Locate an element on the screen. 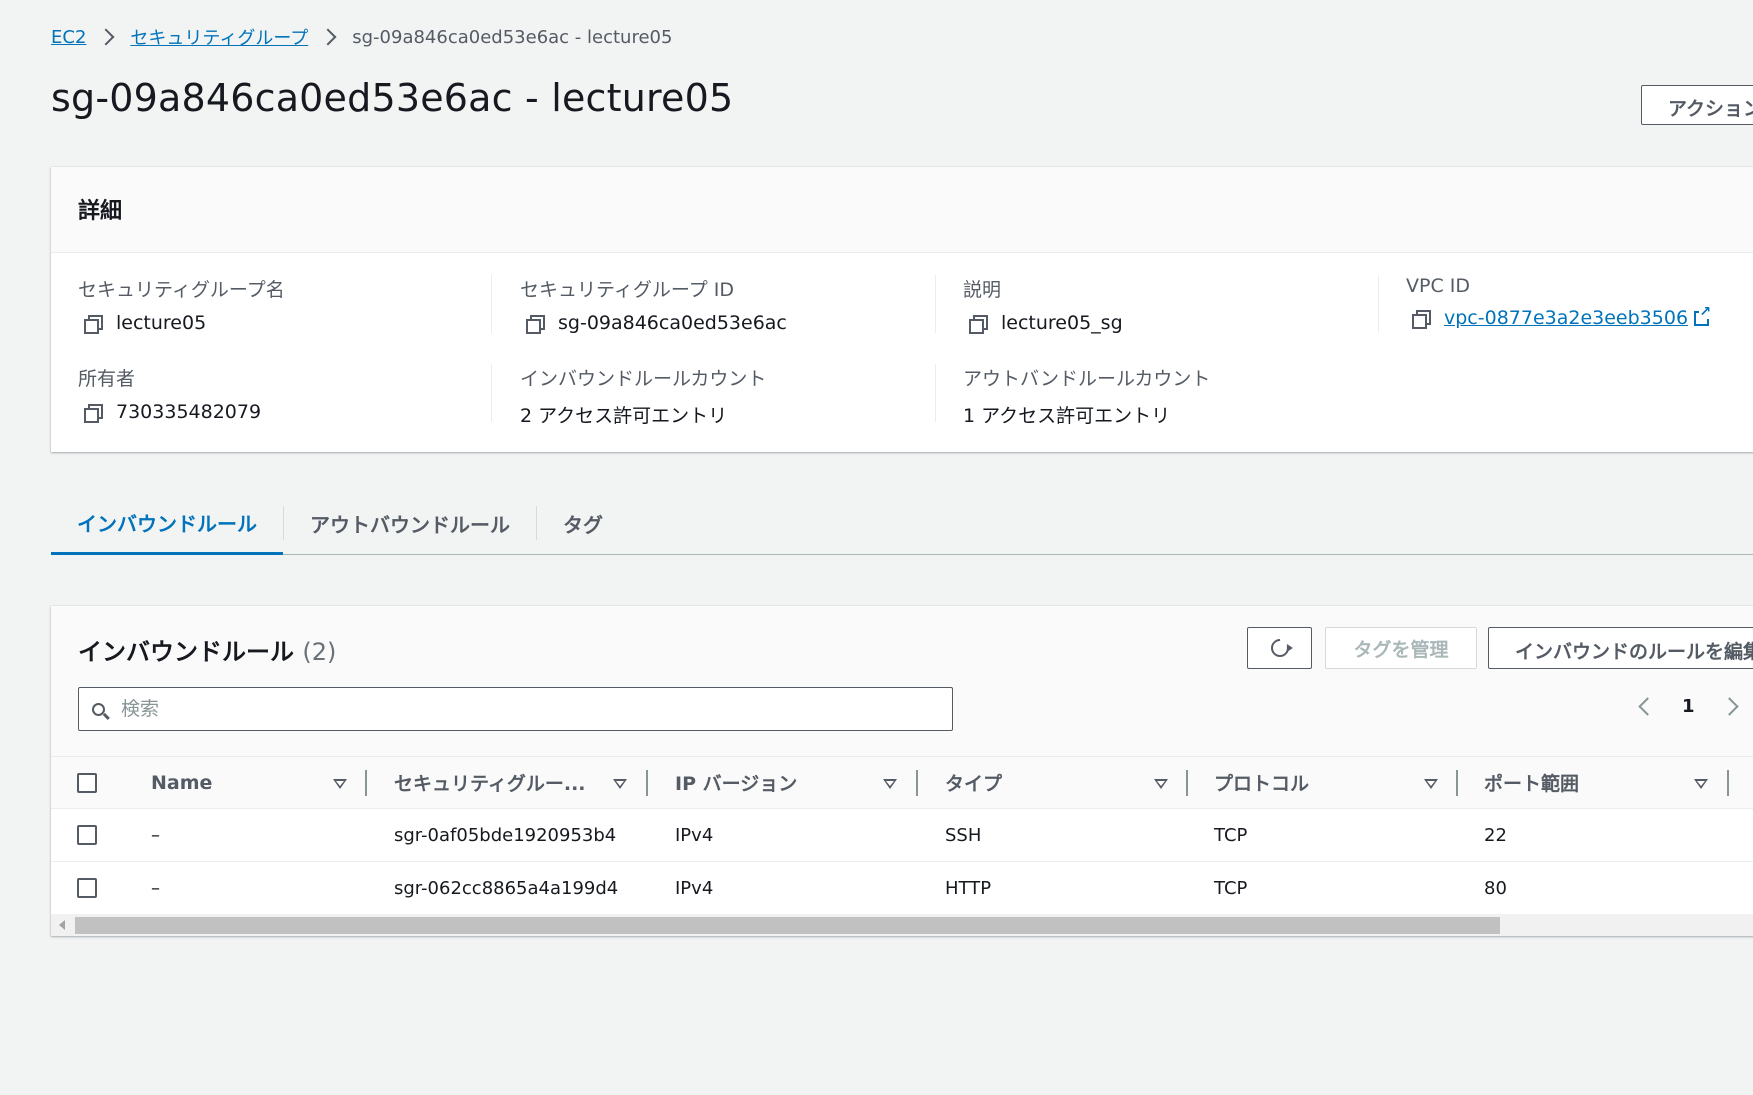 Image resolution: width=1753 pixels, height=1095 pixels. tab-bar: インバウンドルール アウトバウンドルール タグ is located at coordinates (902, 523).